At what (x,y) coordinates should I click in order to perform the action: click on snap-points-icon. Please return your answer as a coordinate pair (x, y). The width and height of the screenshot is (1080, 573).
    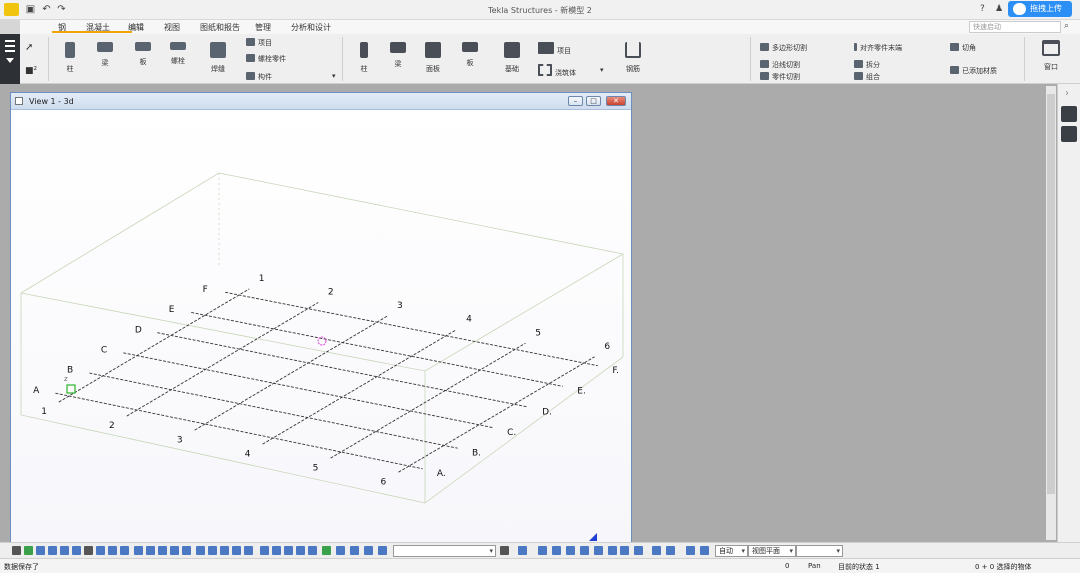
    Looking at the image, I should click on (288, 550).